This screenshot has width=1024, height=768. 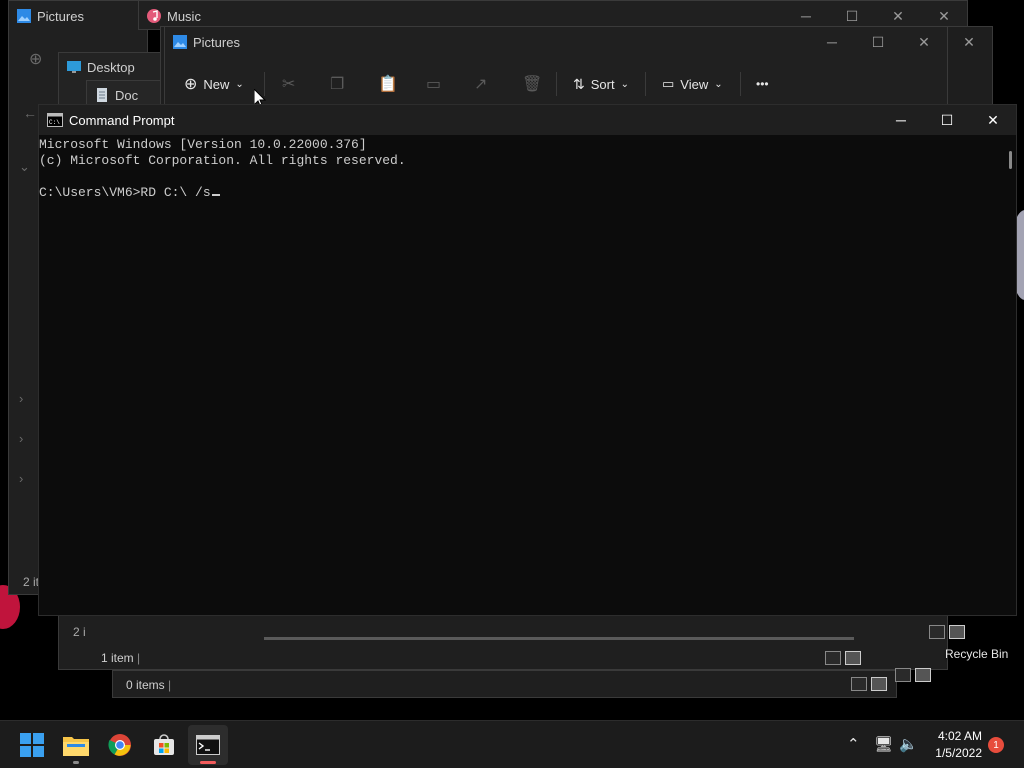 I want to click on chevron-up-icon: ⌃, so click(x=853, y=744).